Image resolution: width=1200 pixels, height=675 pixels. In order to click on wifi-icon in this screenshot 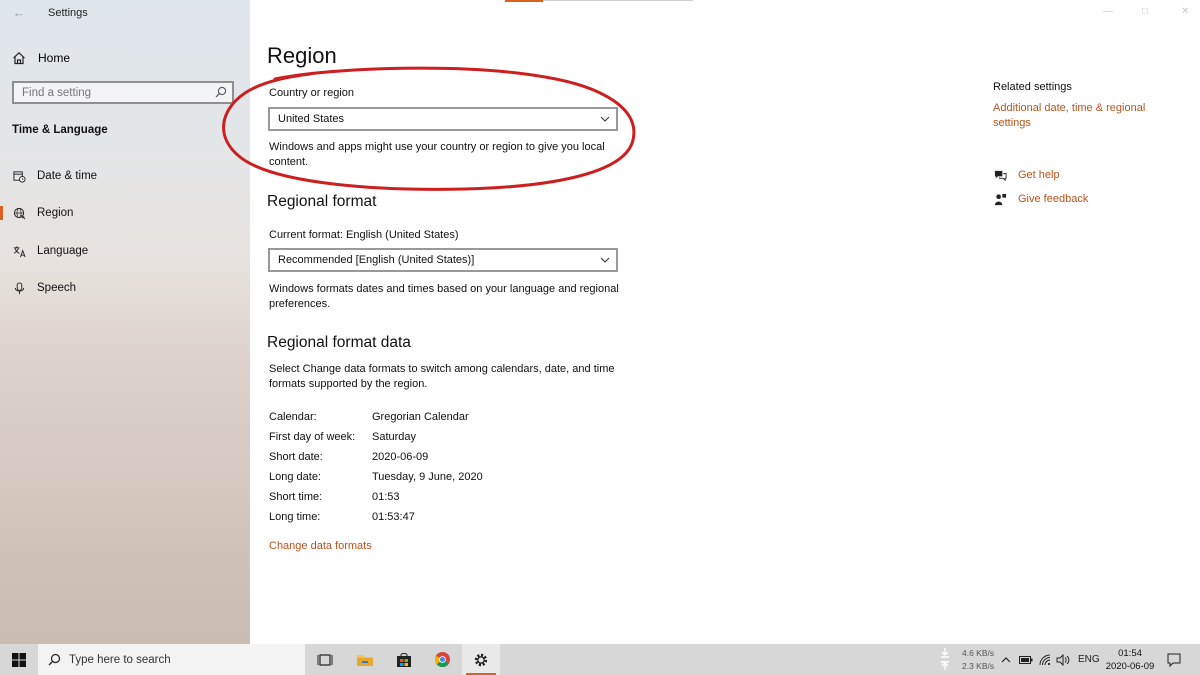, I will do `click(1045, 659)`.